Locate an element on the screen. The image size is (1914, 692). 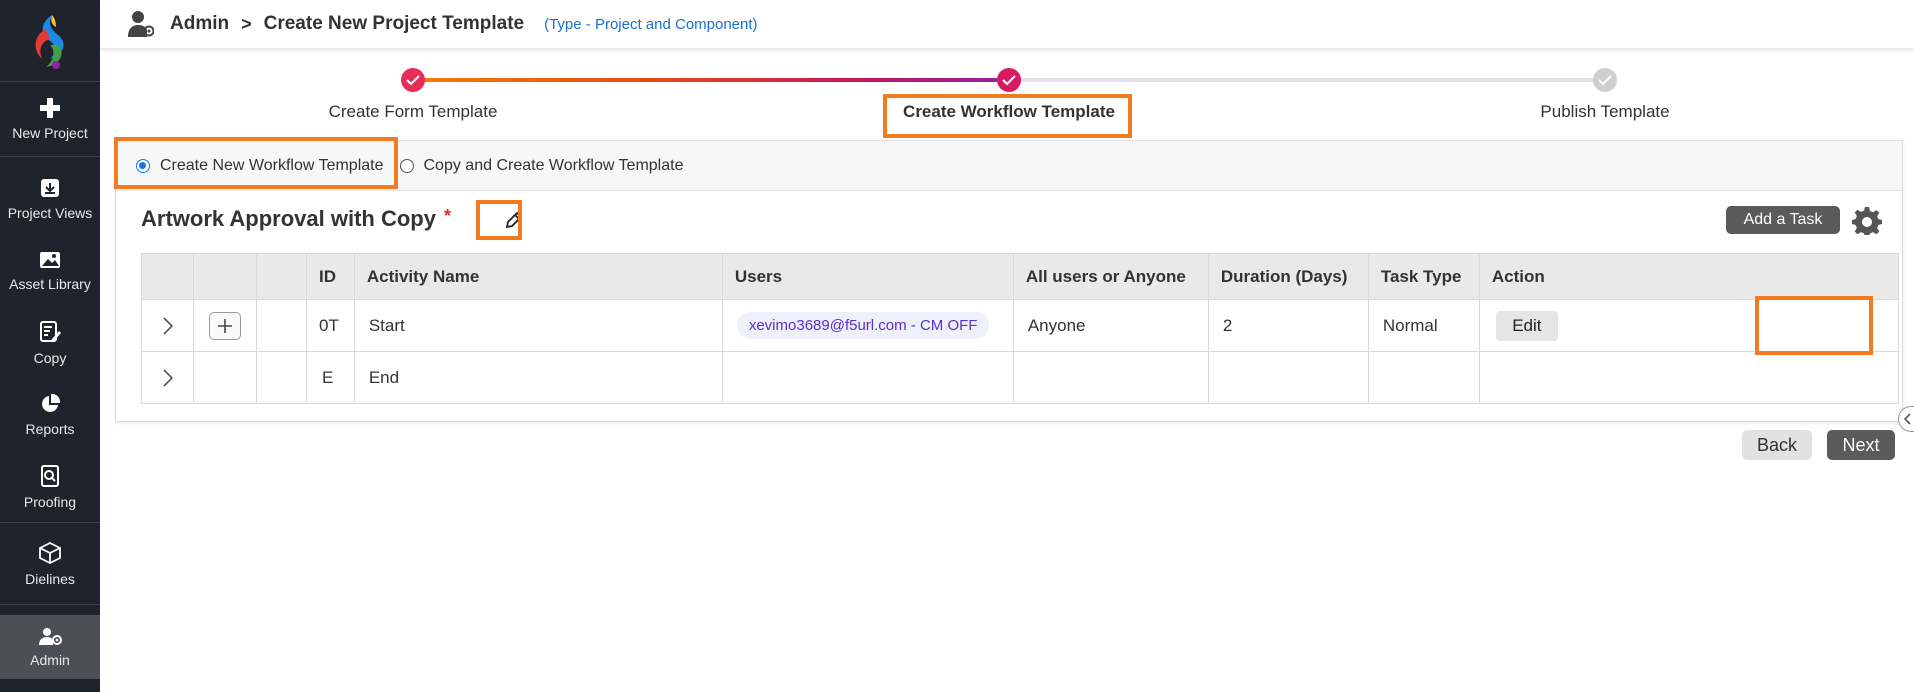
box-icon is located at coordinates (50, 552).